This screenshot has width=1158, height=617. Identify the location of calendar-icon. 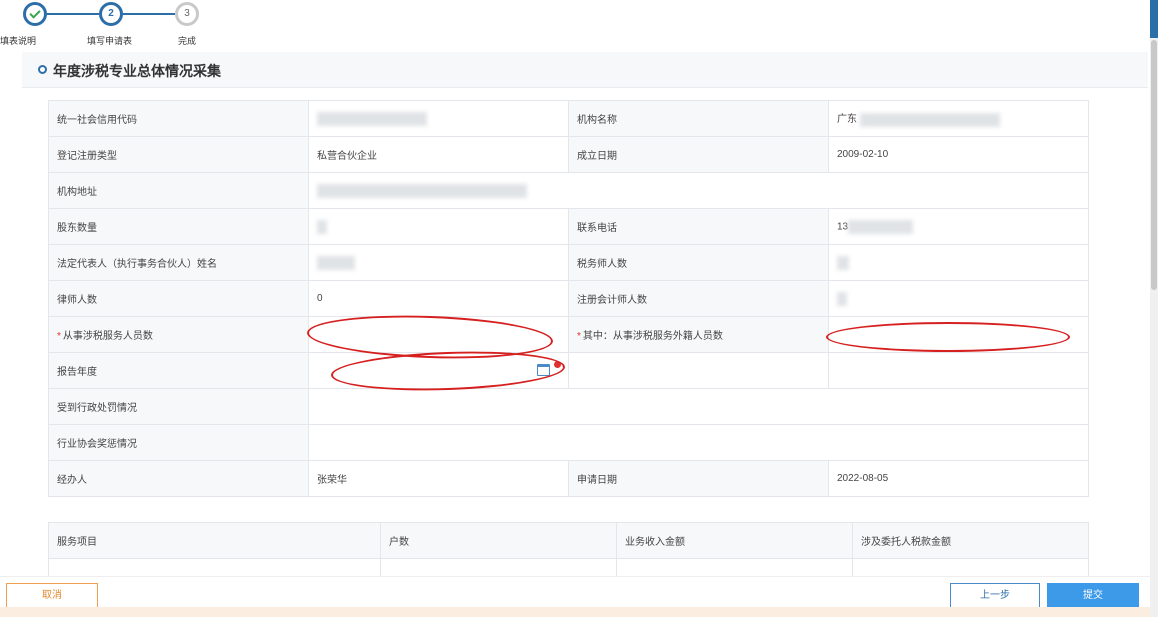
(543, 370).